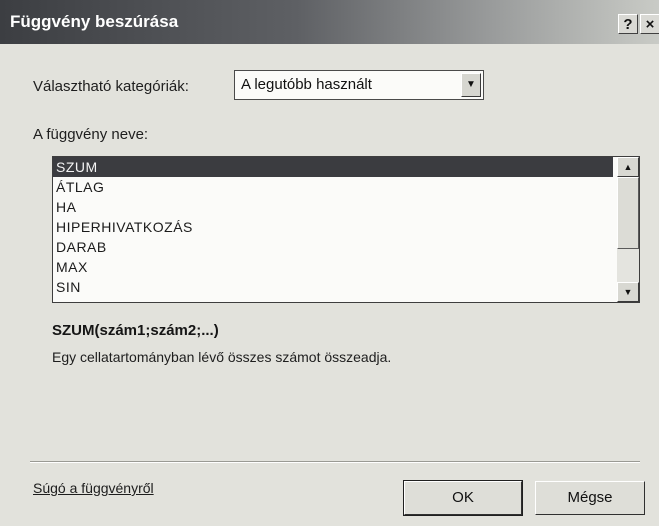 Image resolution: width=659 pixels, height=526 pixels. I want to click on divider, so click(335, 462).